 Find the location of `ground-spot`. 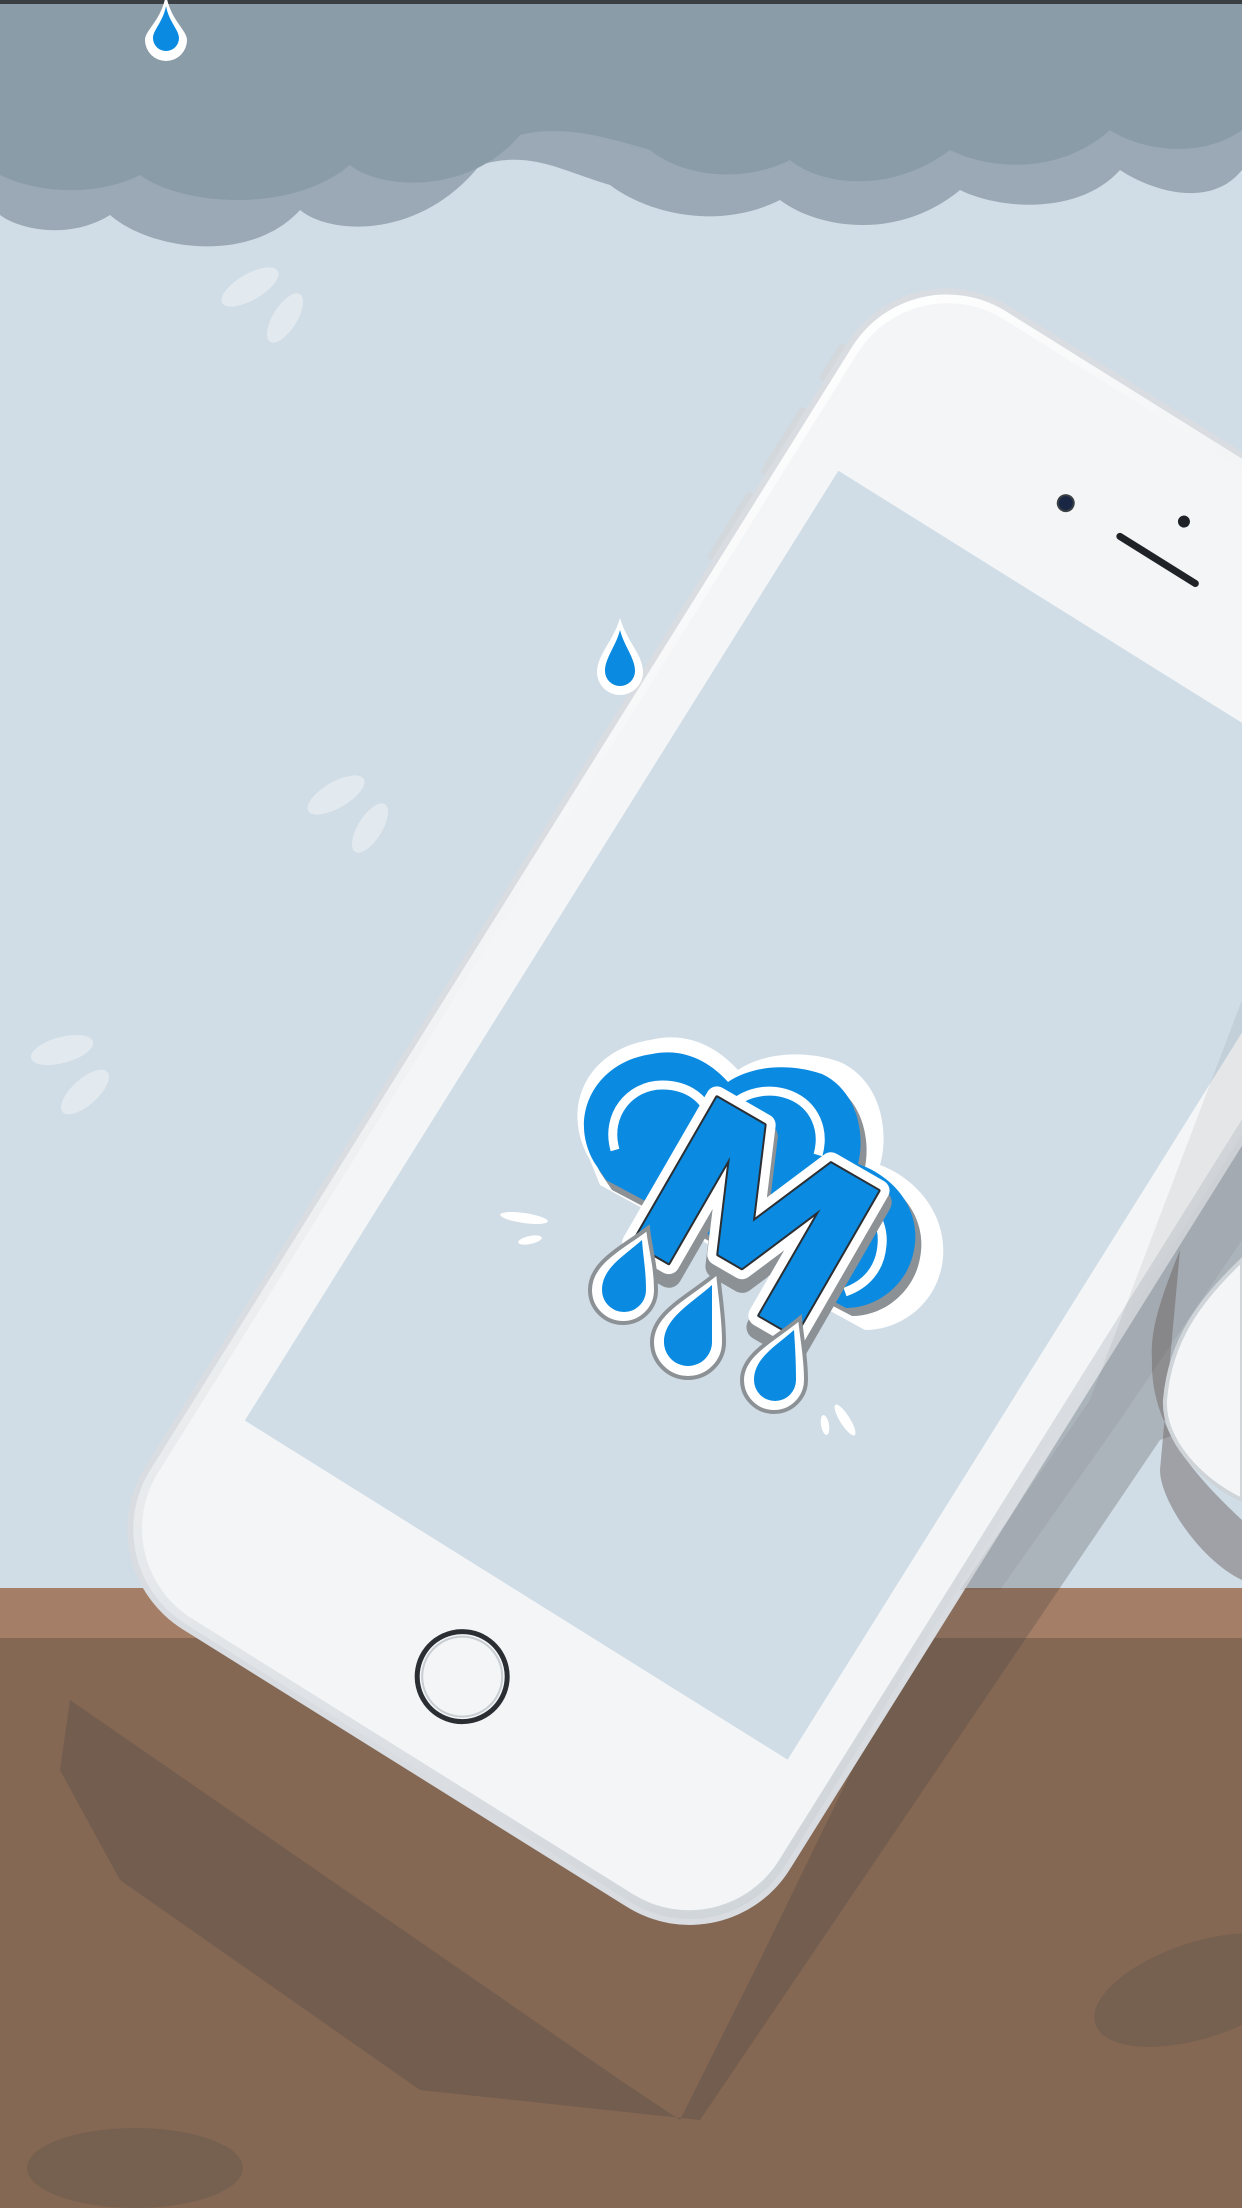

ground-spot is located at coordinates (135, 2168).